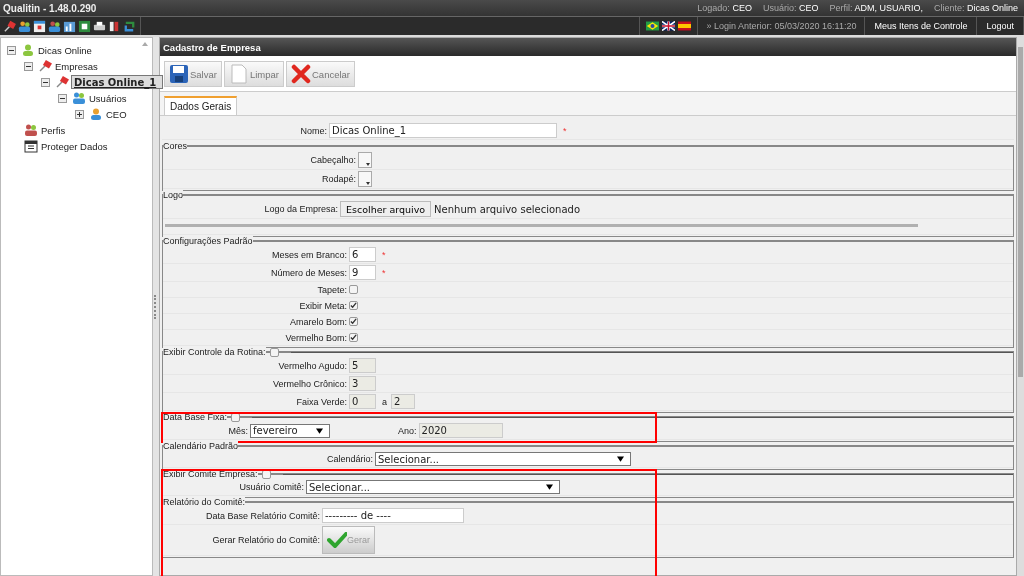  I want to click on field-label: Vermelho Crônico:, so click(309, 383).